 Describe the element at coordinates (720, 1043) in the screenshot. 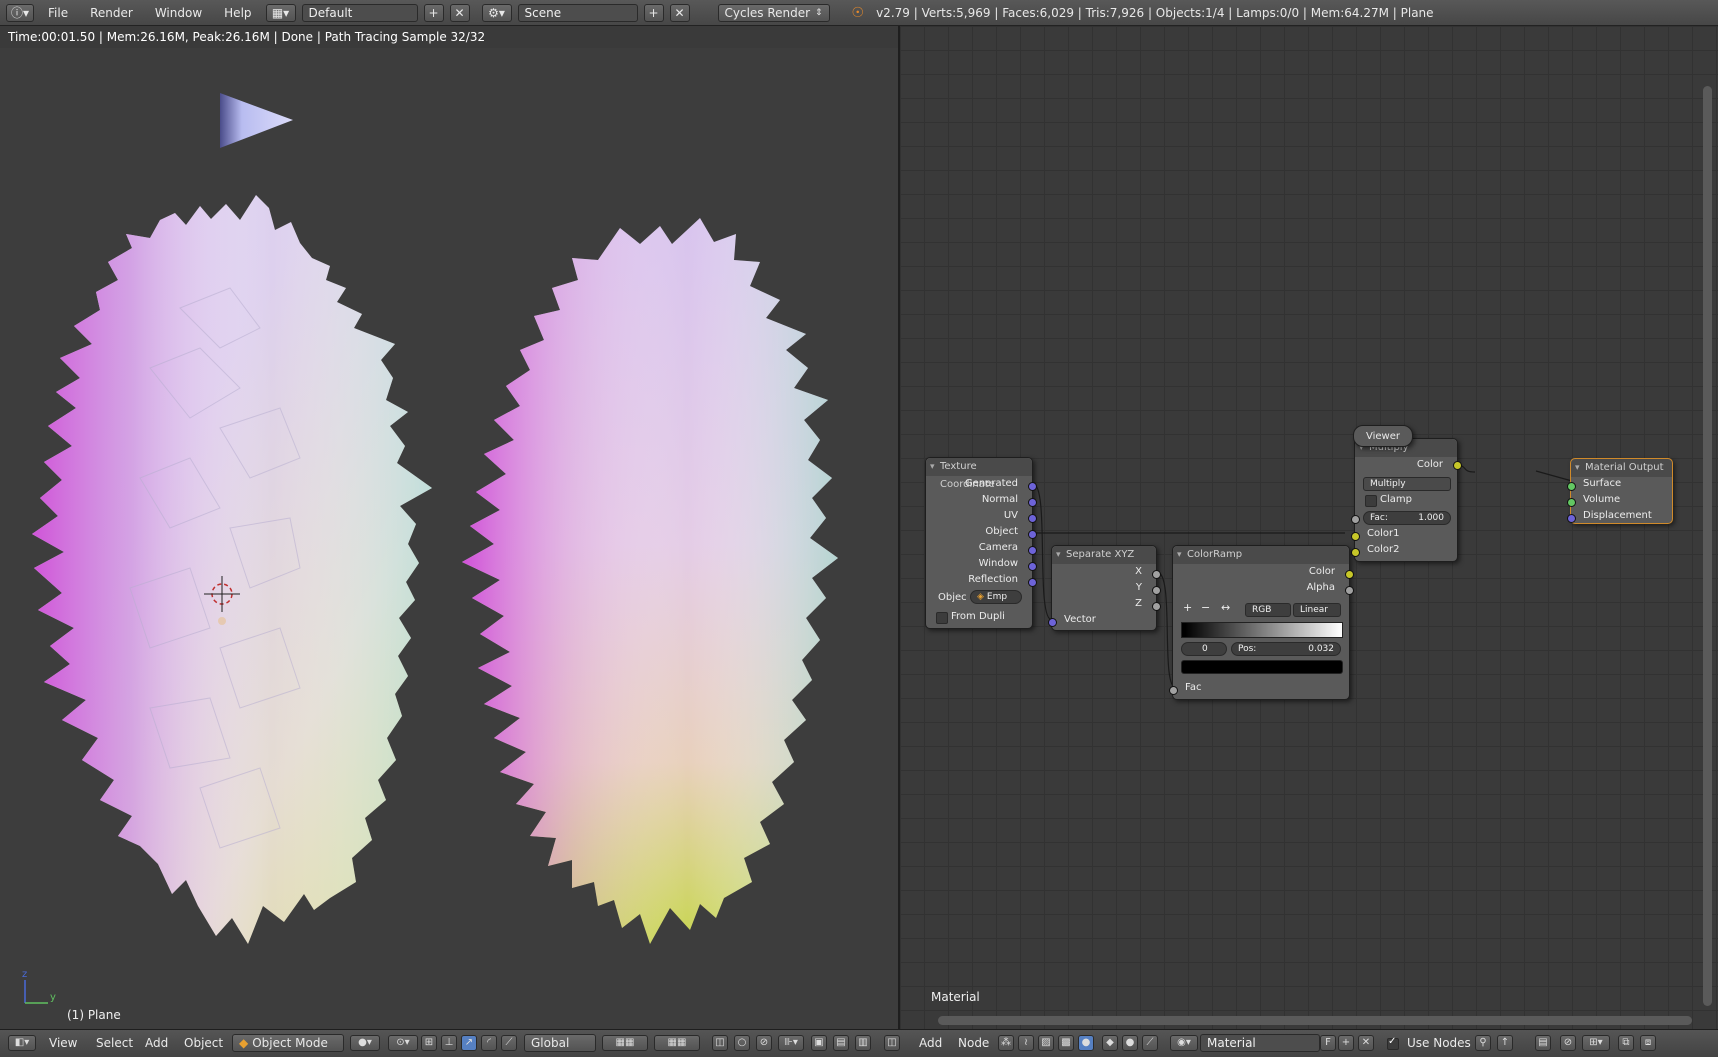

I see `lock-layers-button: ◫` at that location.